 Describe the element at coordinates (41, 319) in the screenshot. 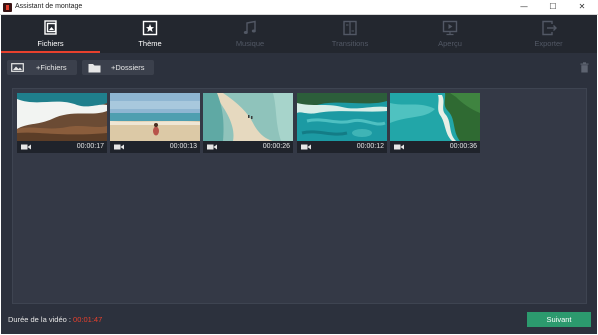

I see `video-duration-caption: Durée de la vidéo :` at that location.